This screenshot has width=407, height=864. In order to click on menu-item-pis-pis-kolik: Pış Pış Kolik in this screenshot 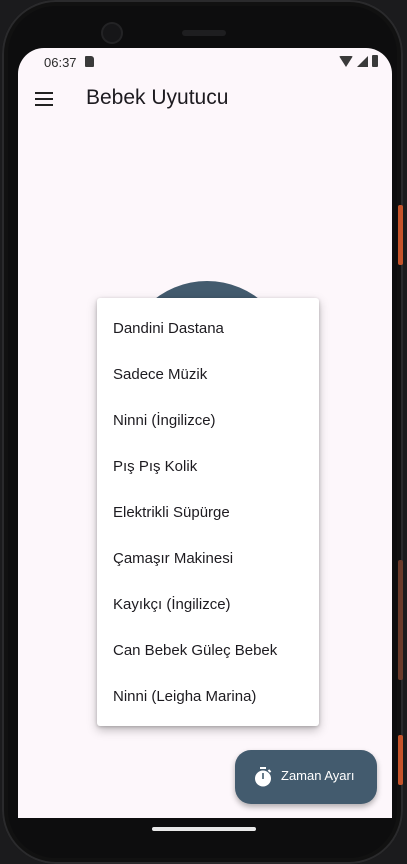, I will do `click(208, 467)`.